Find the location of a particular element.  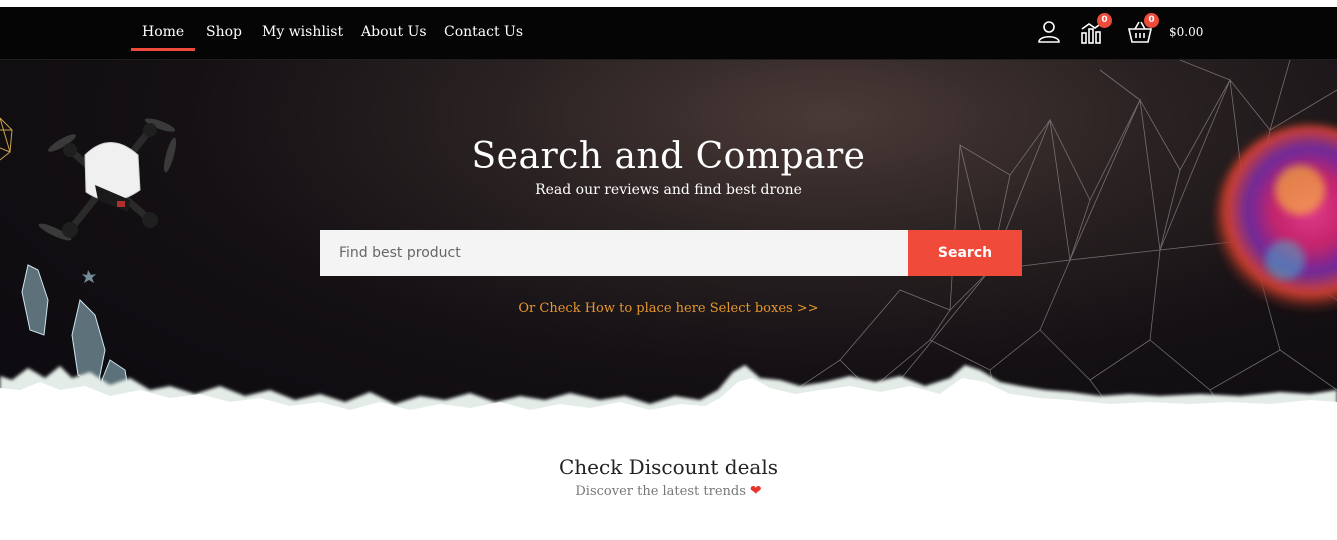

search-button: Search is located at coordinates (965, 253).